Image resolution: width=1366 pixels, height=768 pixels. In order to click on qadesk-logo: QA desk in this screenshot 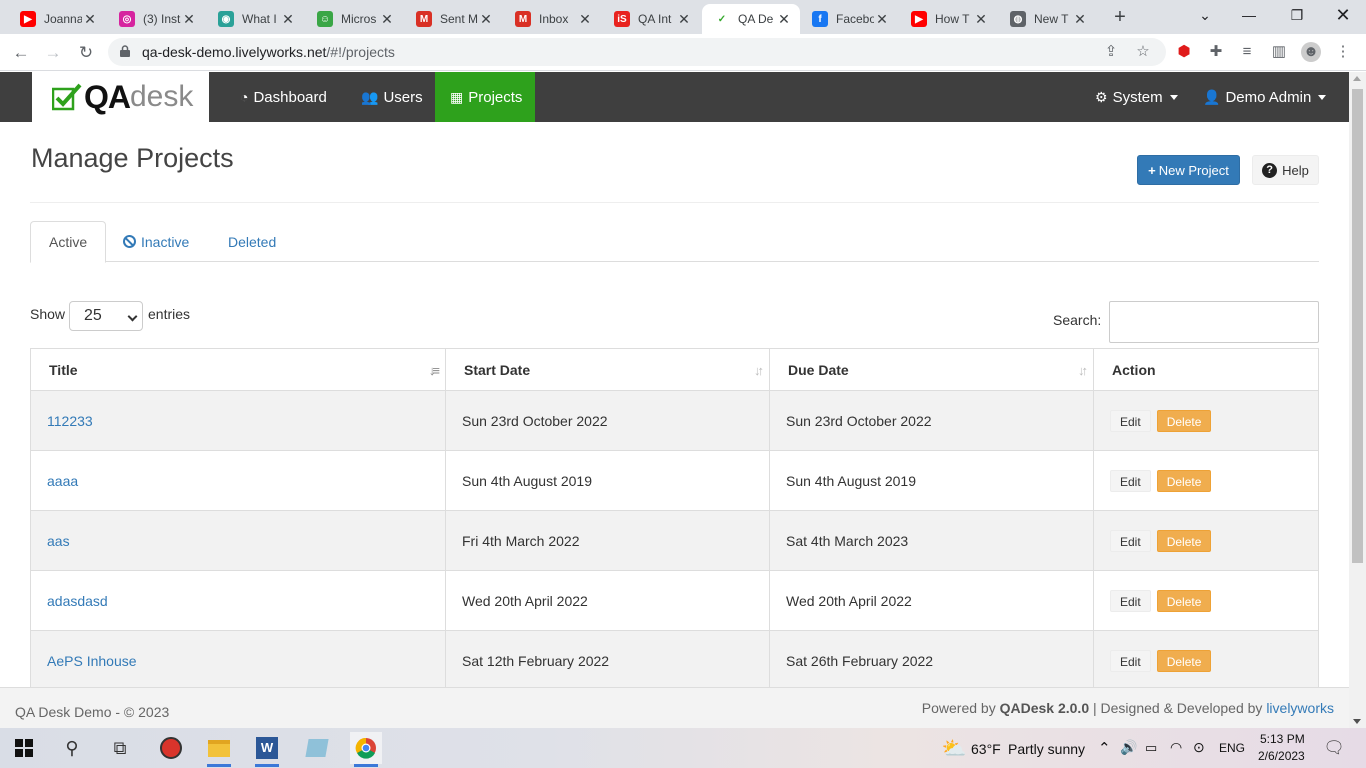, I will do `click(120, 97)`.